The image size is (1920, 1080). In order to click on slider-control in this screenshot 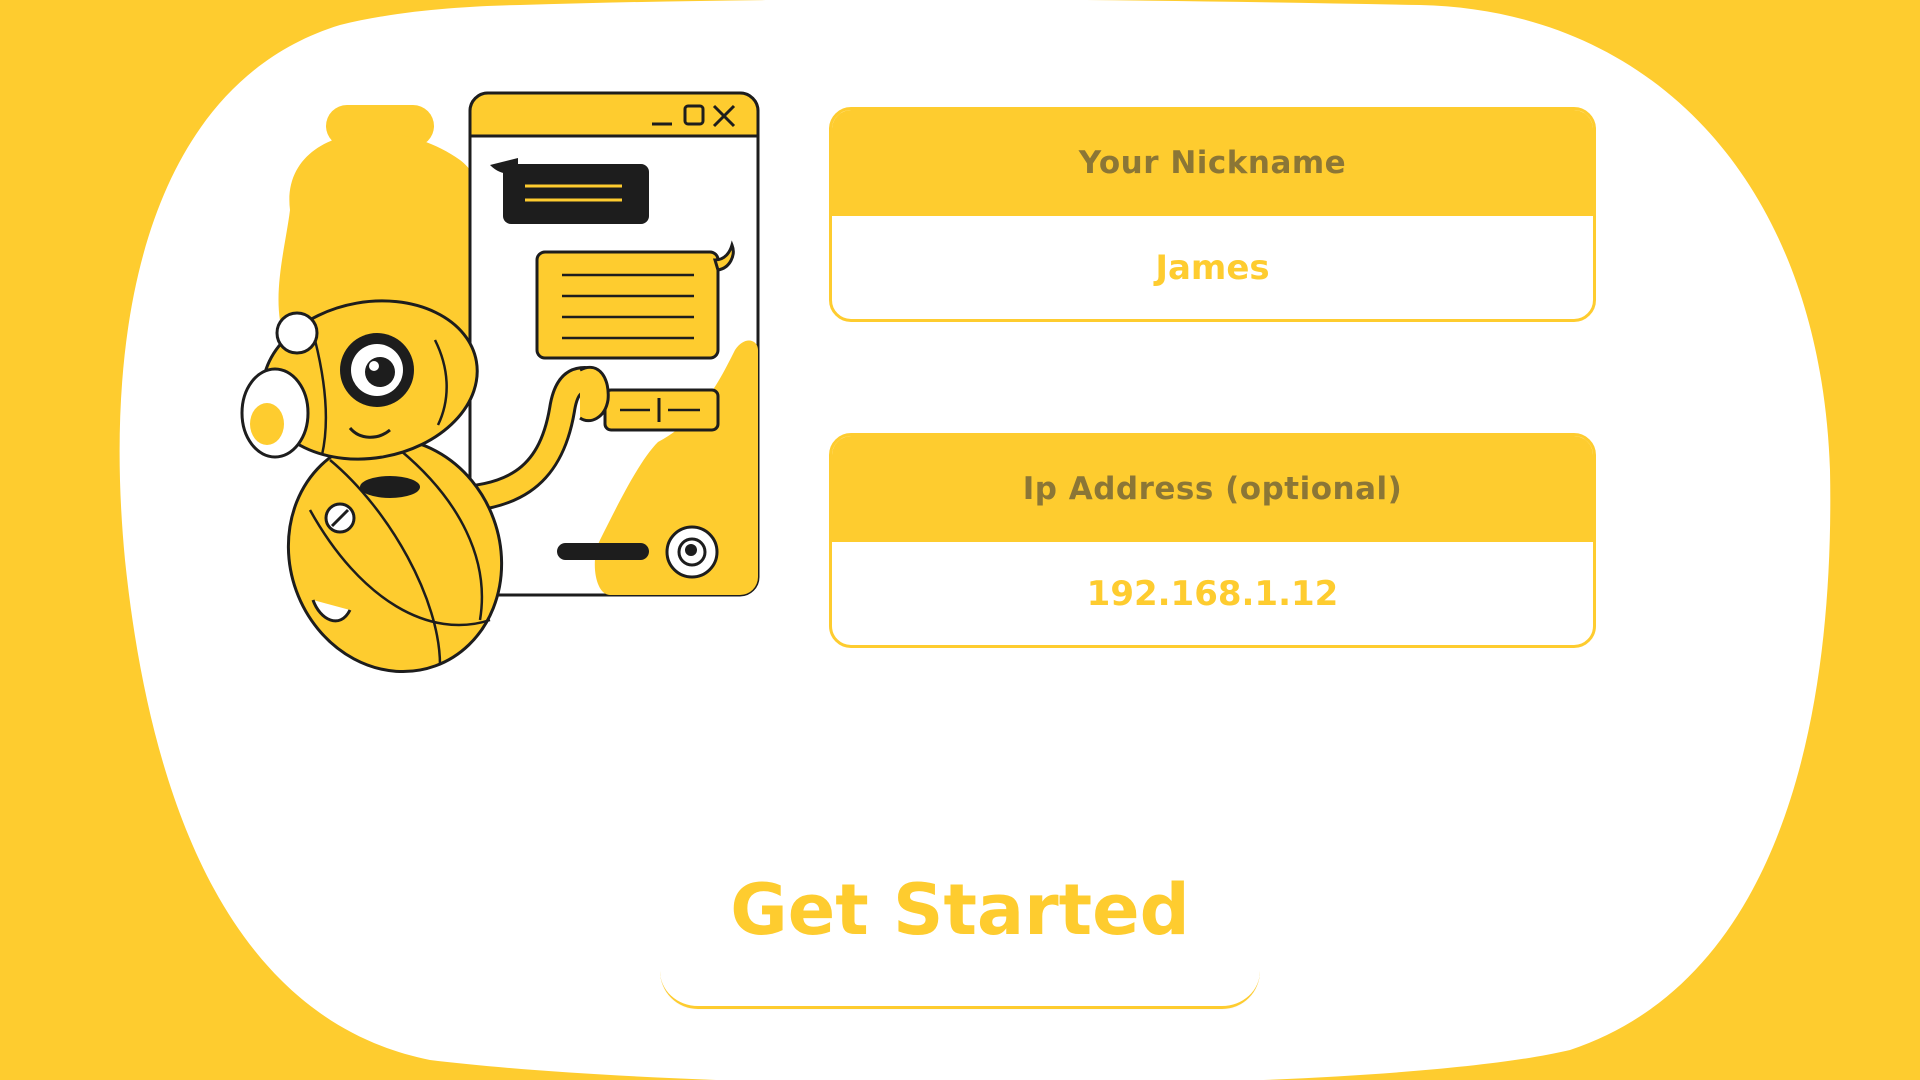, I will do `click(661, 410)`.